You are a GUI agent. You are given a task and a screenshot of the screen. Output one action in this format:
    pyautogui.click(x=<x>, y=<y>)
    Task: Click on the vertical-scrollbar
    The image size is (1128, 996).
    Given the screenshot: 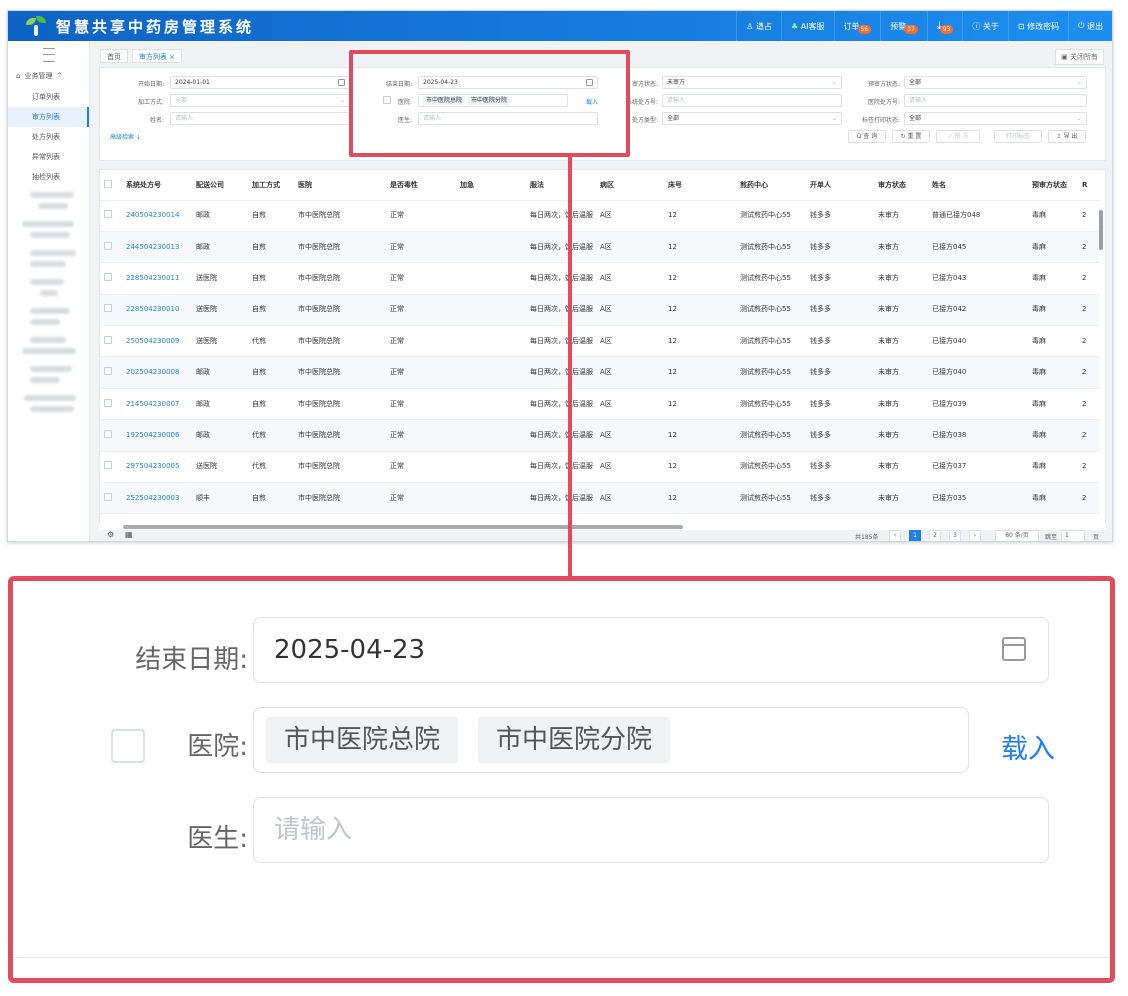 What is the action you would take?
    pyautogui.click(x=1101, y=230)
    